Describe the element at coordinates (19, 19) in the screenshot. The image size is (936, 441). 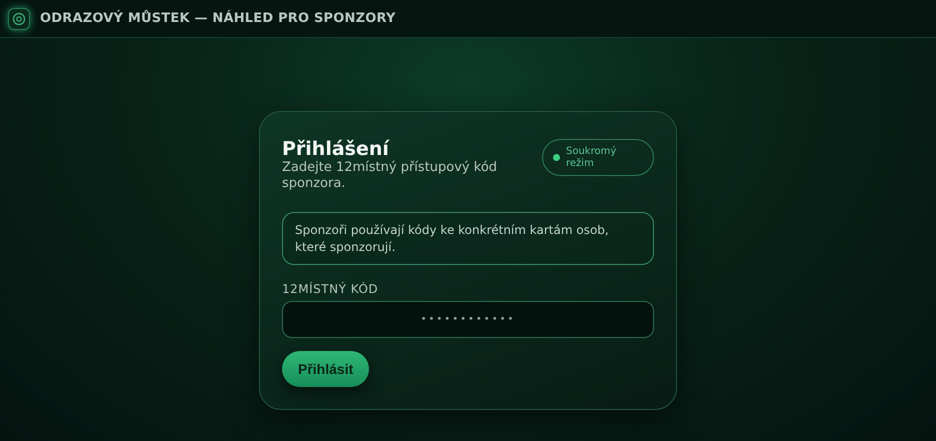
I see `logo-icon` at that location.